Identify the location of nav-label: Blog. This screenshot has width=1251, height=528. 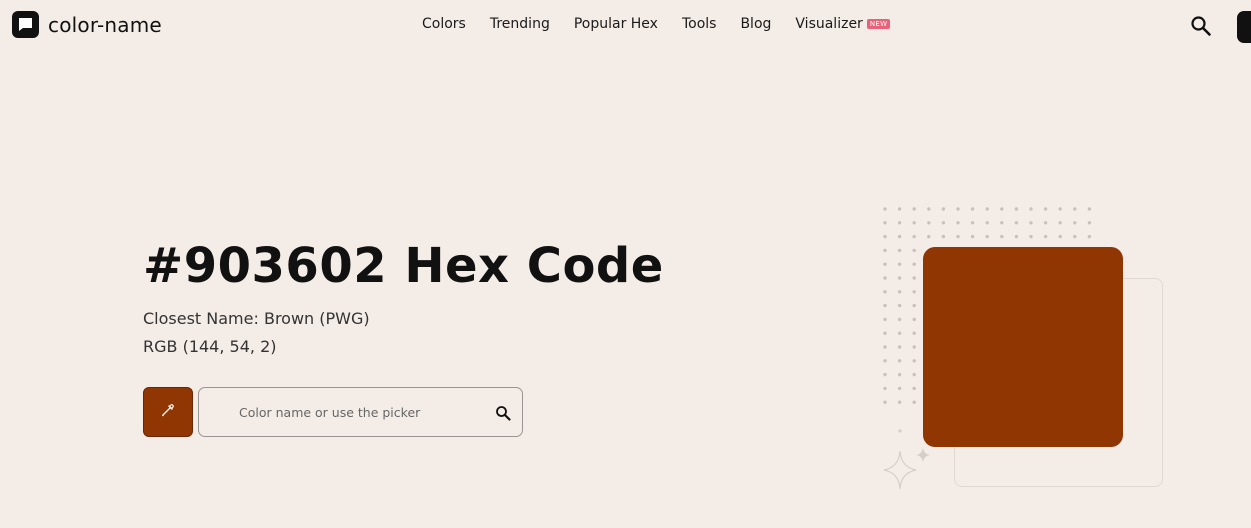
(756, 24).